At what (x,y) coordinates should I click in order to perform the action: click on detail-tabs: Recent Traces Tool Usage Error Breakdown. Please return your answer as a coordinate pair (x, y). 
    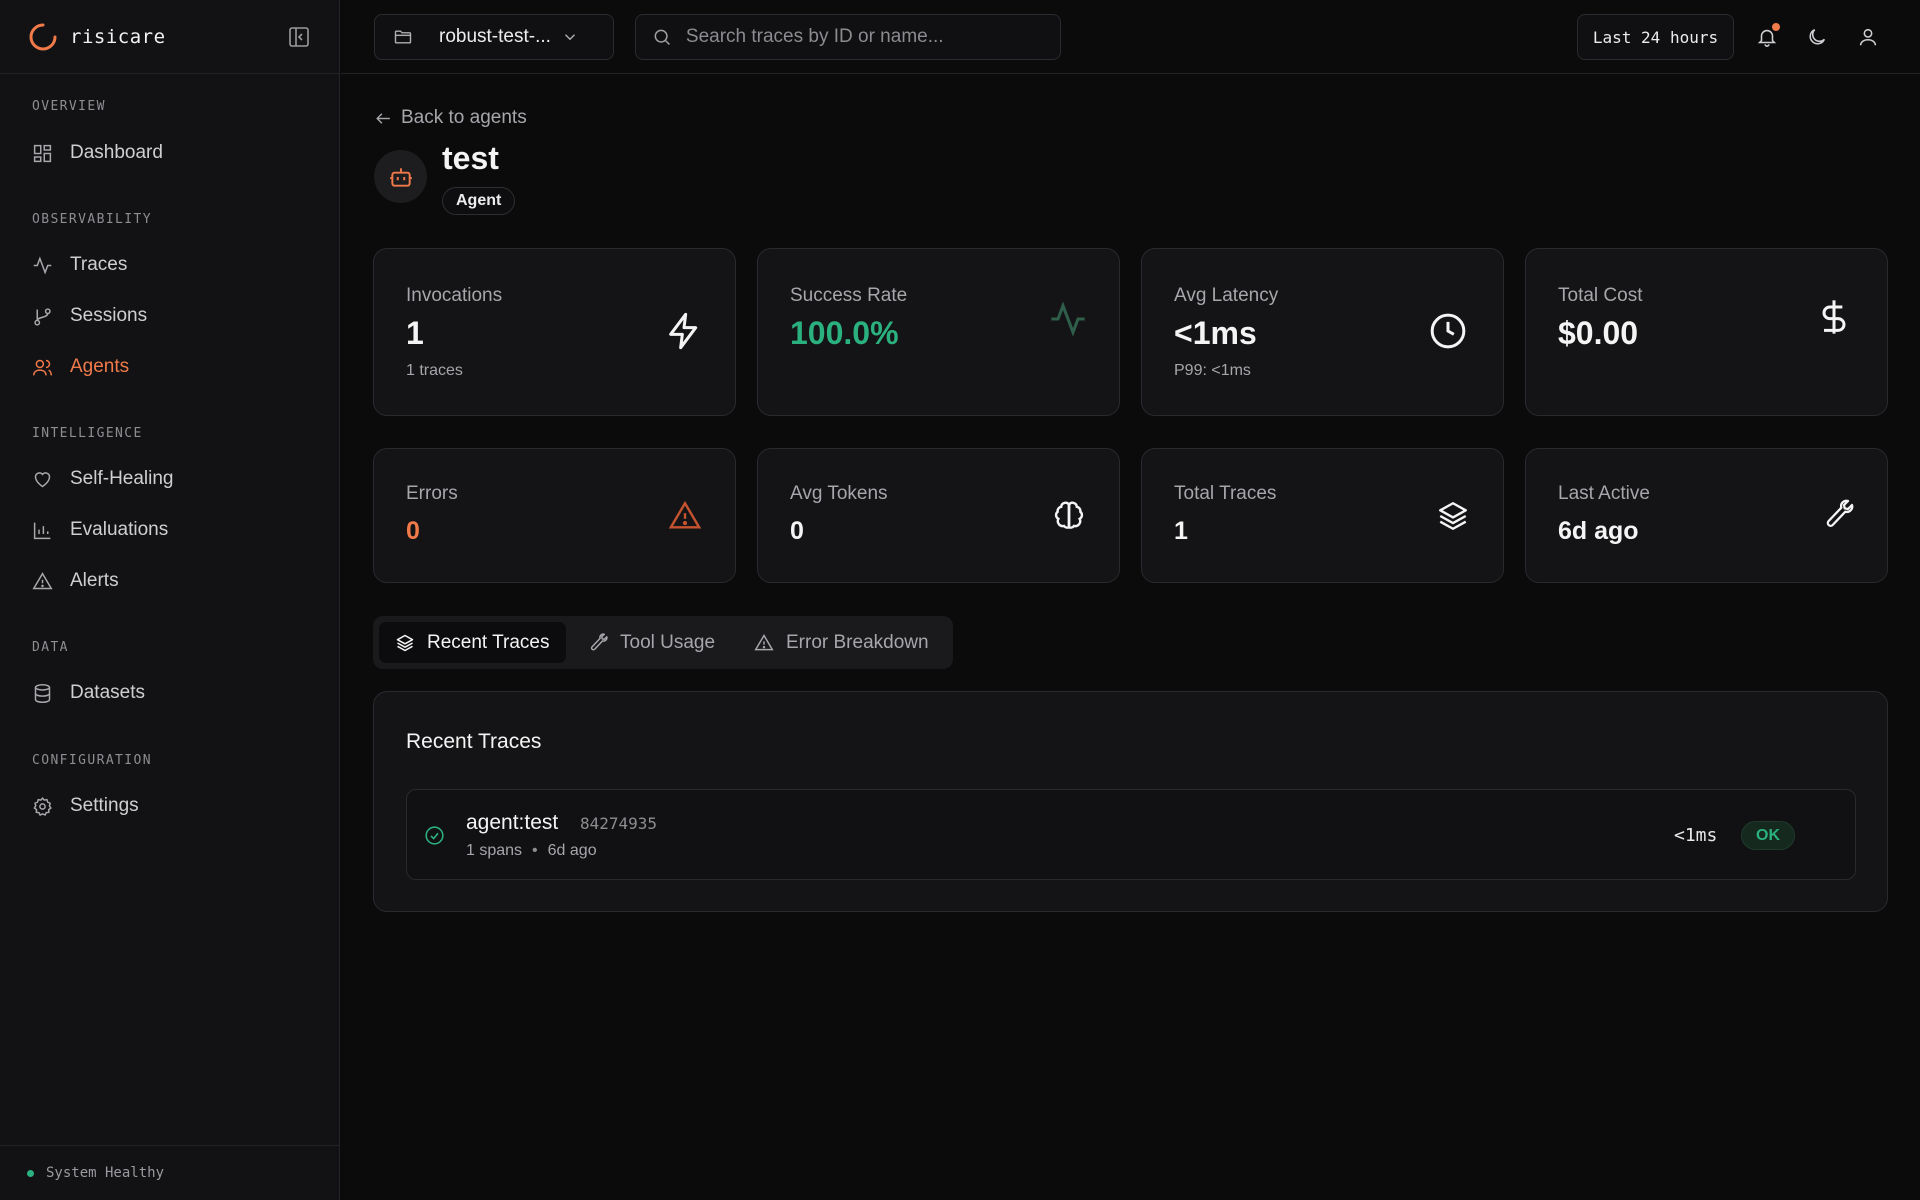
    Looking at the image, I should click on (663, 642).